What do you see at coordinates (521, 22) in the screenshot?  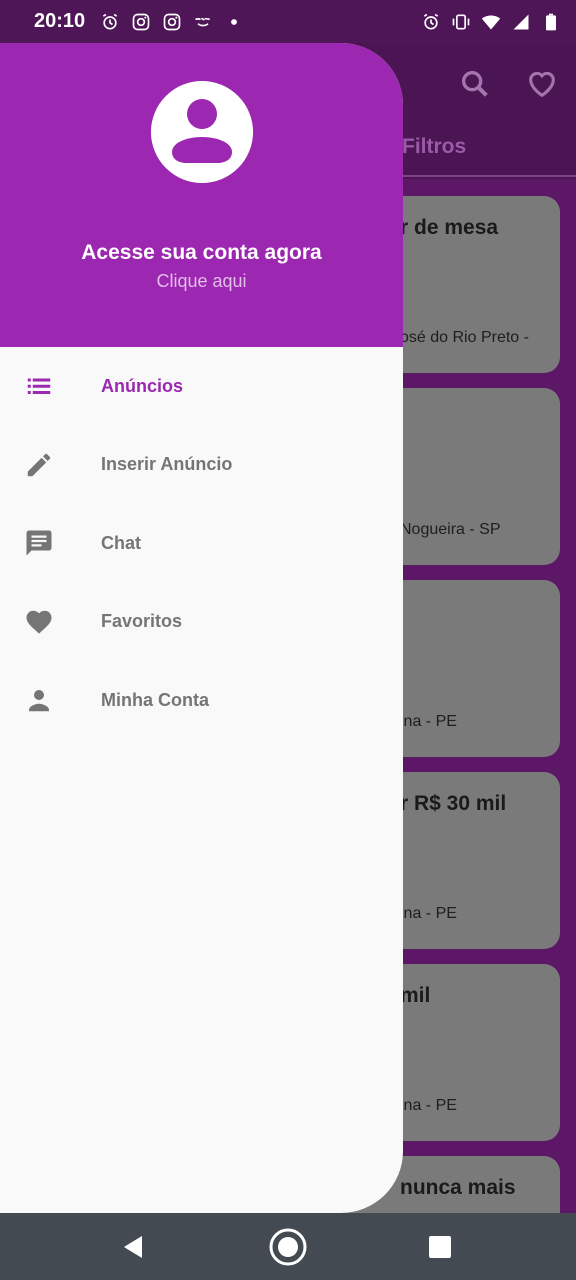 I see `signal-icon` at bounding box center [521, 22].